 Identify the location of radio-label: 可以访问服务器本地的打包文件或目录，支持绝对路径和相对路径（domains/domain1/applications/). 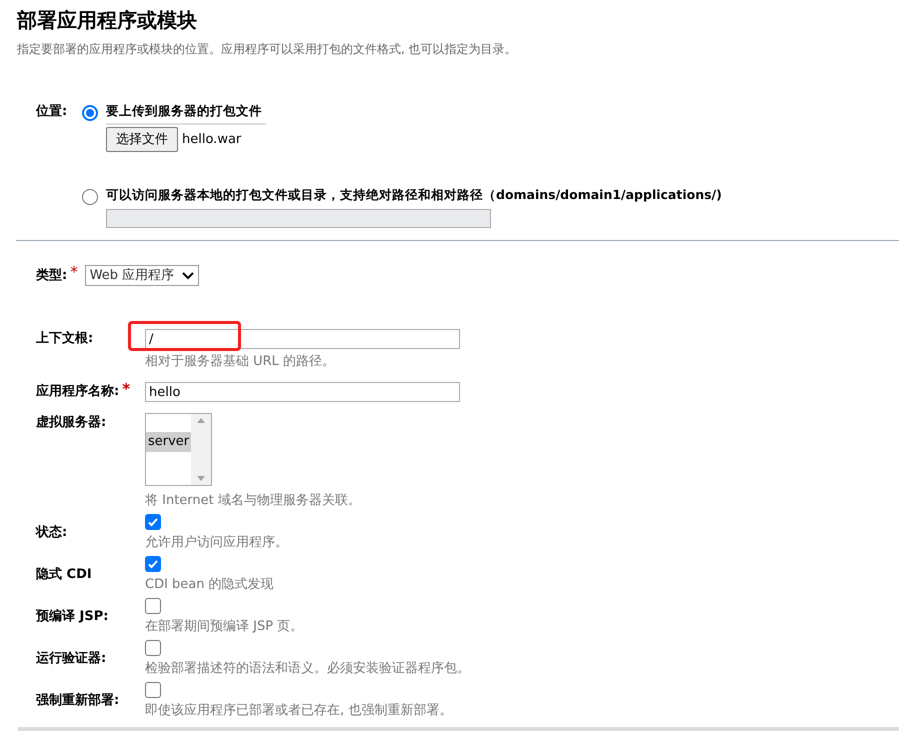
(414, 195).